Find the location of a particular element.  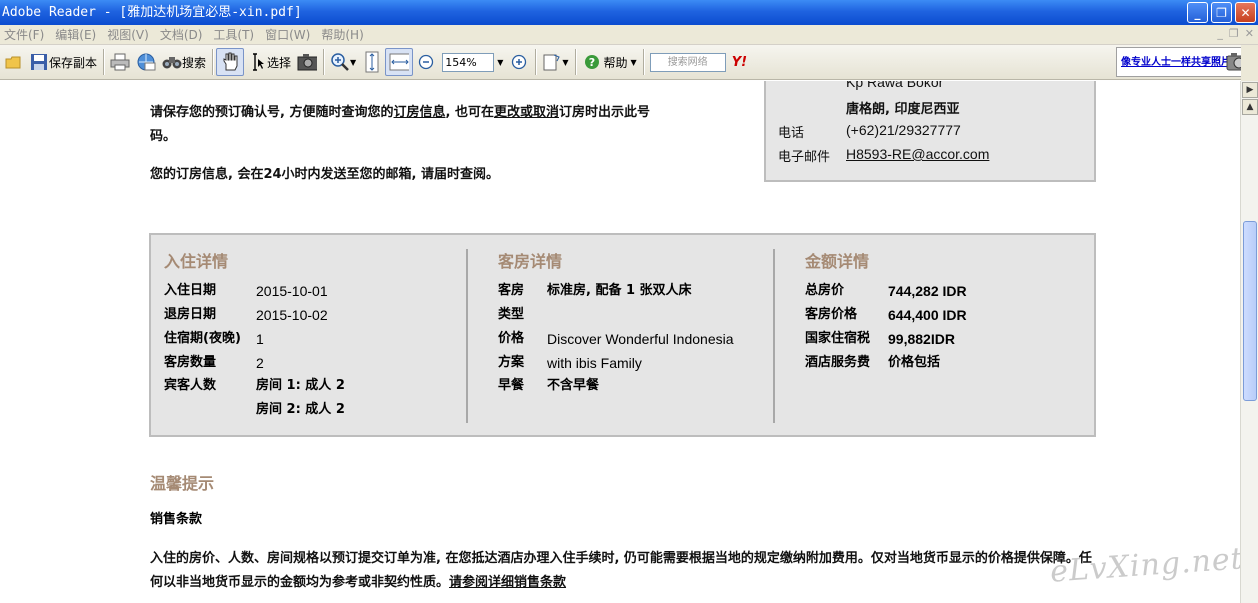

globe-mail-icon is located at coordinates (146, 62).